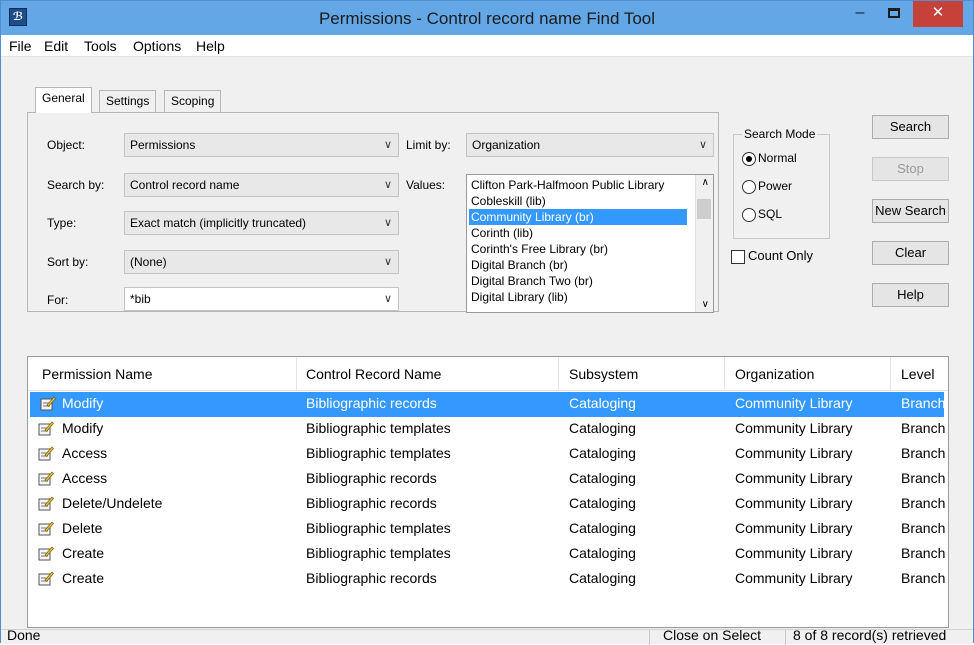  What do you see at coordinates (580, 265) in the screenshot?
I see `values-list-item: Digital Branch (br)` at bounding box center [580, 265].